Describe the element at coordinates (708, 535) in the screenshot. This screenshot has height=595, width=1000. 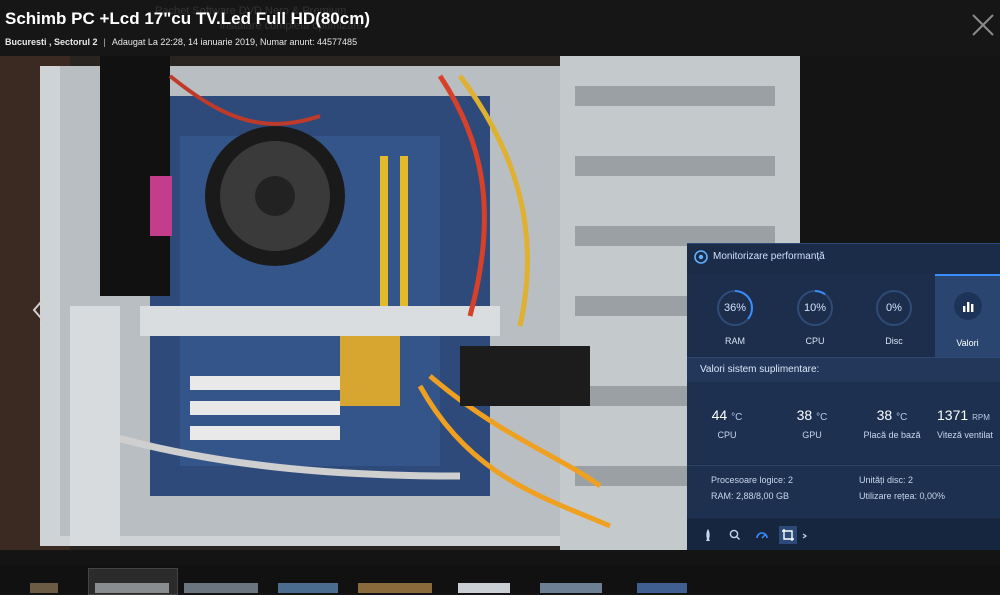
I see `rocket-icon` at that location.